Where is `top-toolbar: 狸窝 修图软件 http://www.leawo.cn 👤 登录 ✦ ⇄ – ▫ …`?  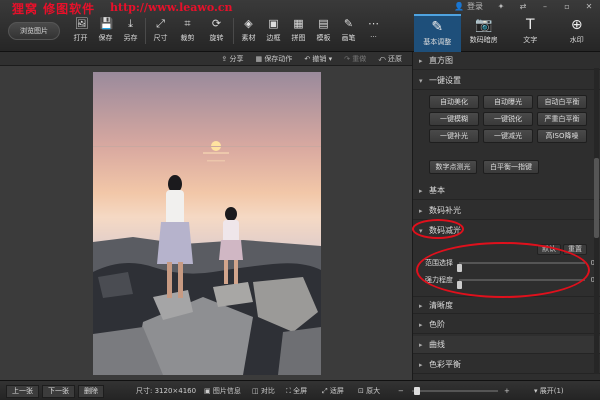 top-toolbar: 狸窝 修图软件 http://www.leawo.cn 👤 登录 ✦ ⇄ – ▫ … is located at coordinates (300, 26).